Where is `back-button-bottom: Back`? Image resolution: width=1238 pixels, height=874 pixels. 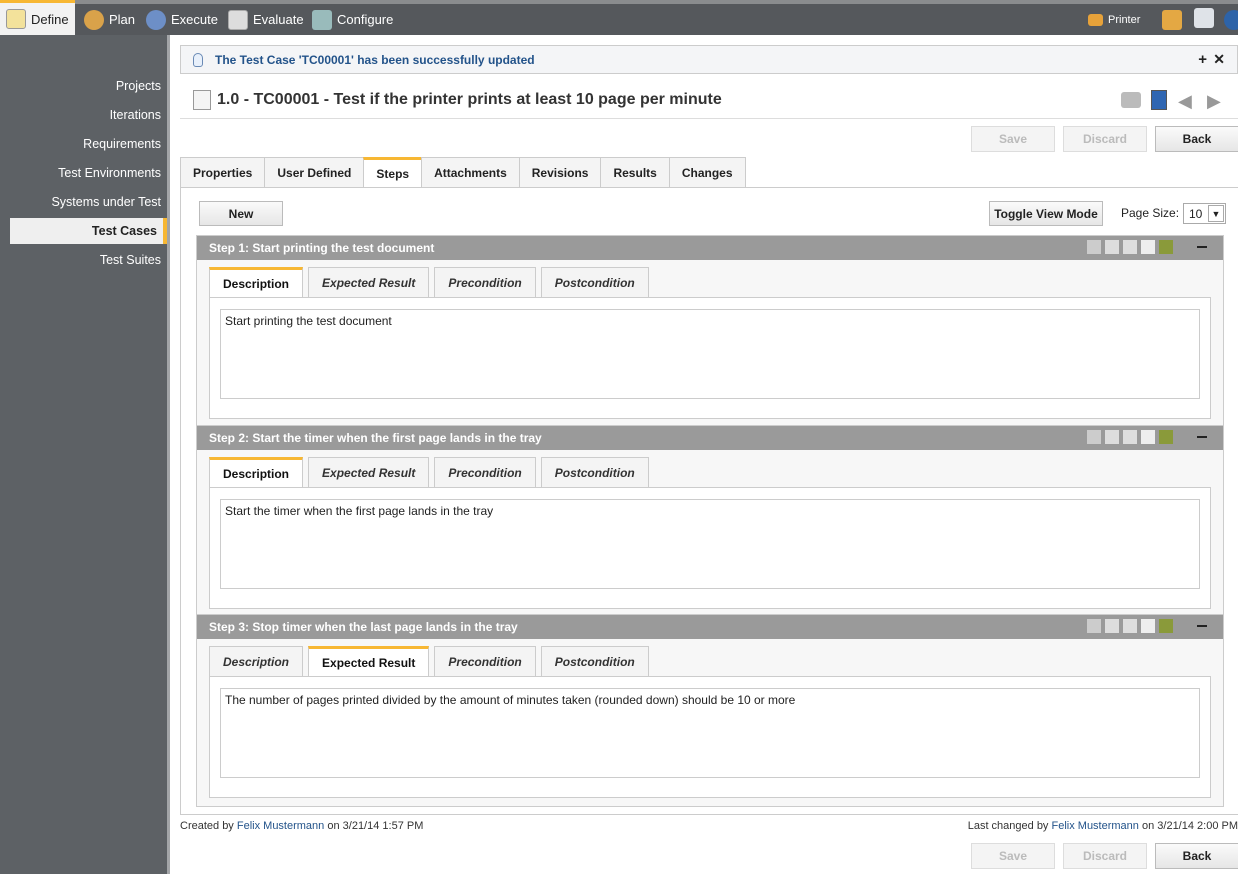 back-button-bottom: Back is located at coordinates (1196, 856).